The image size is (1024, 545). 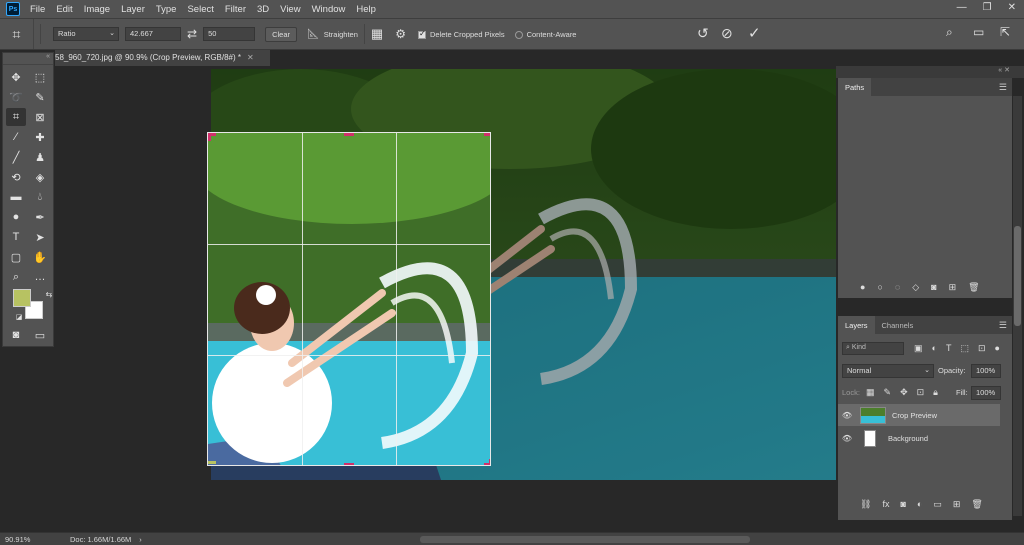 I want to click on cancel-icon: ⊘, so click(x=727, y=33).